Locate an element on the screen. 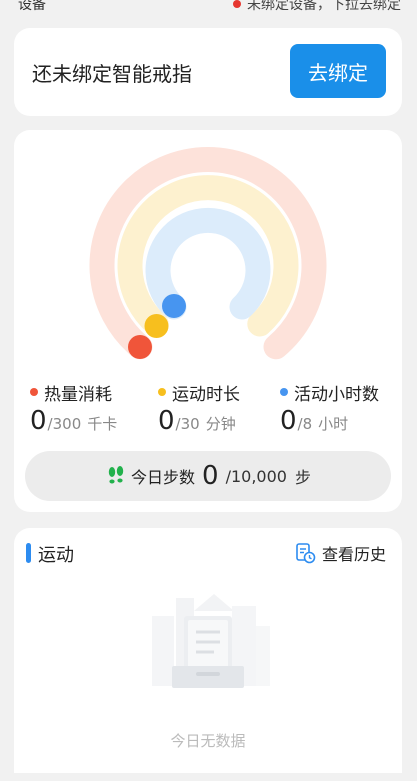 Image resolution: width=417 pixels, height=781 pixels. exercise-value: 0 /30 分钟 is located at coordinates (197, 421).